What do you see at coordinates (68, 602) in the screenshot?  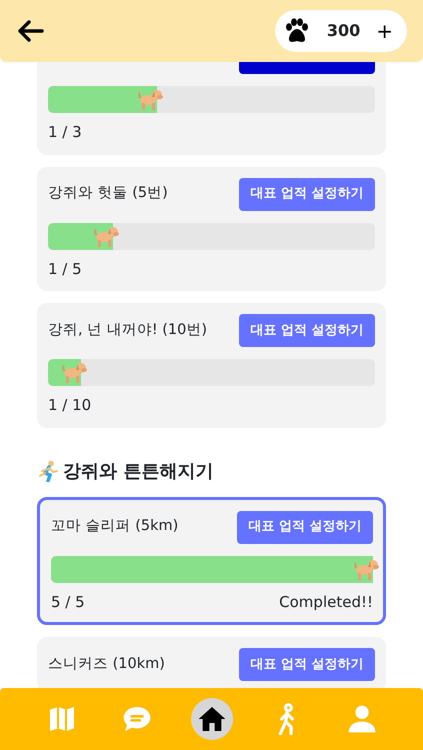 I see `progress-count: 5 / 5` at bounding box center [68, 602].